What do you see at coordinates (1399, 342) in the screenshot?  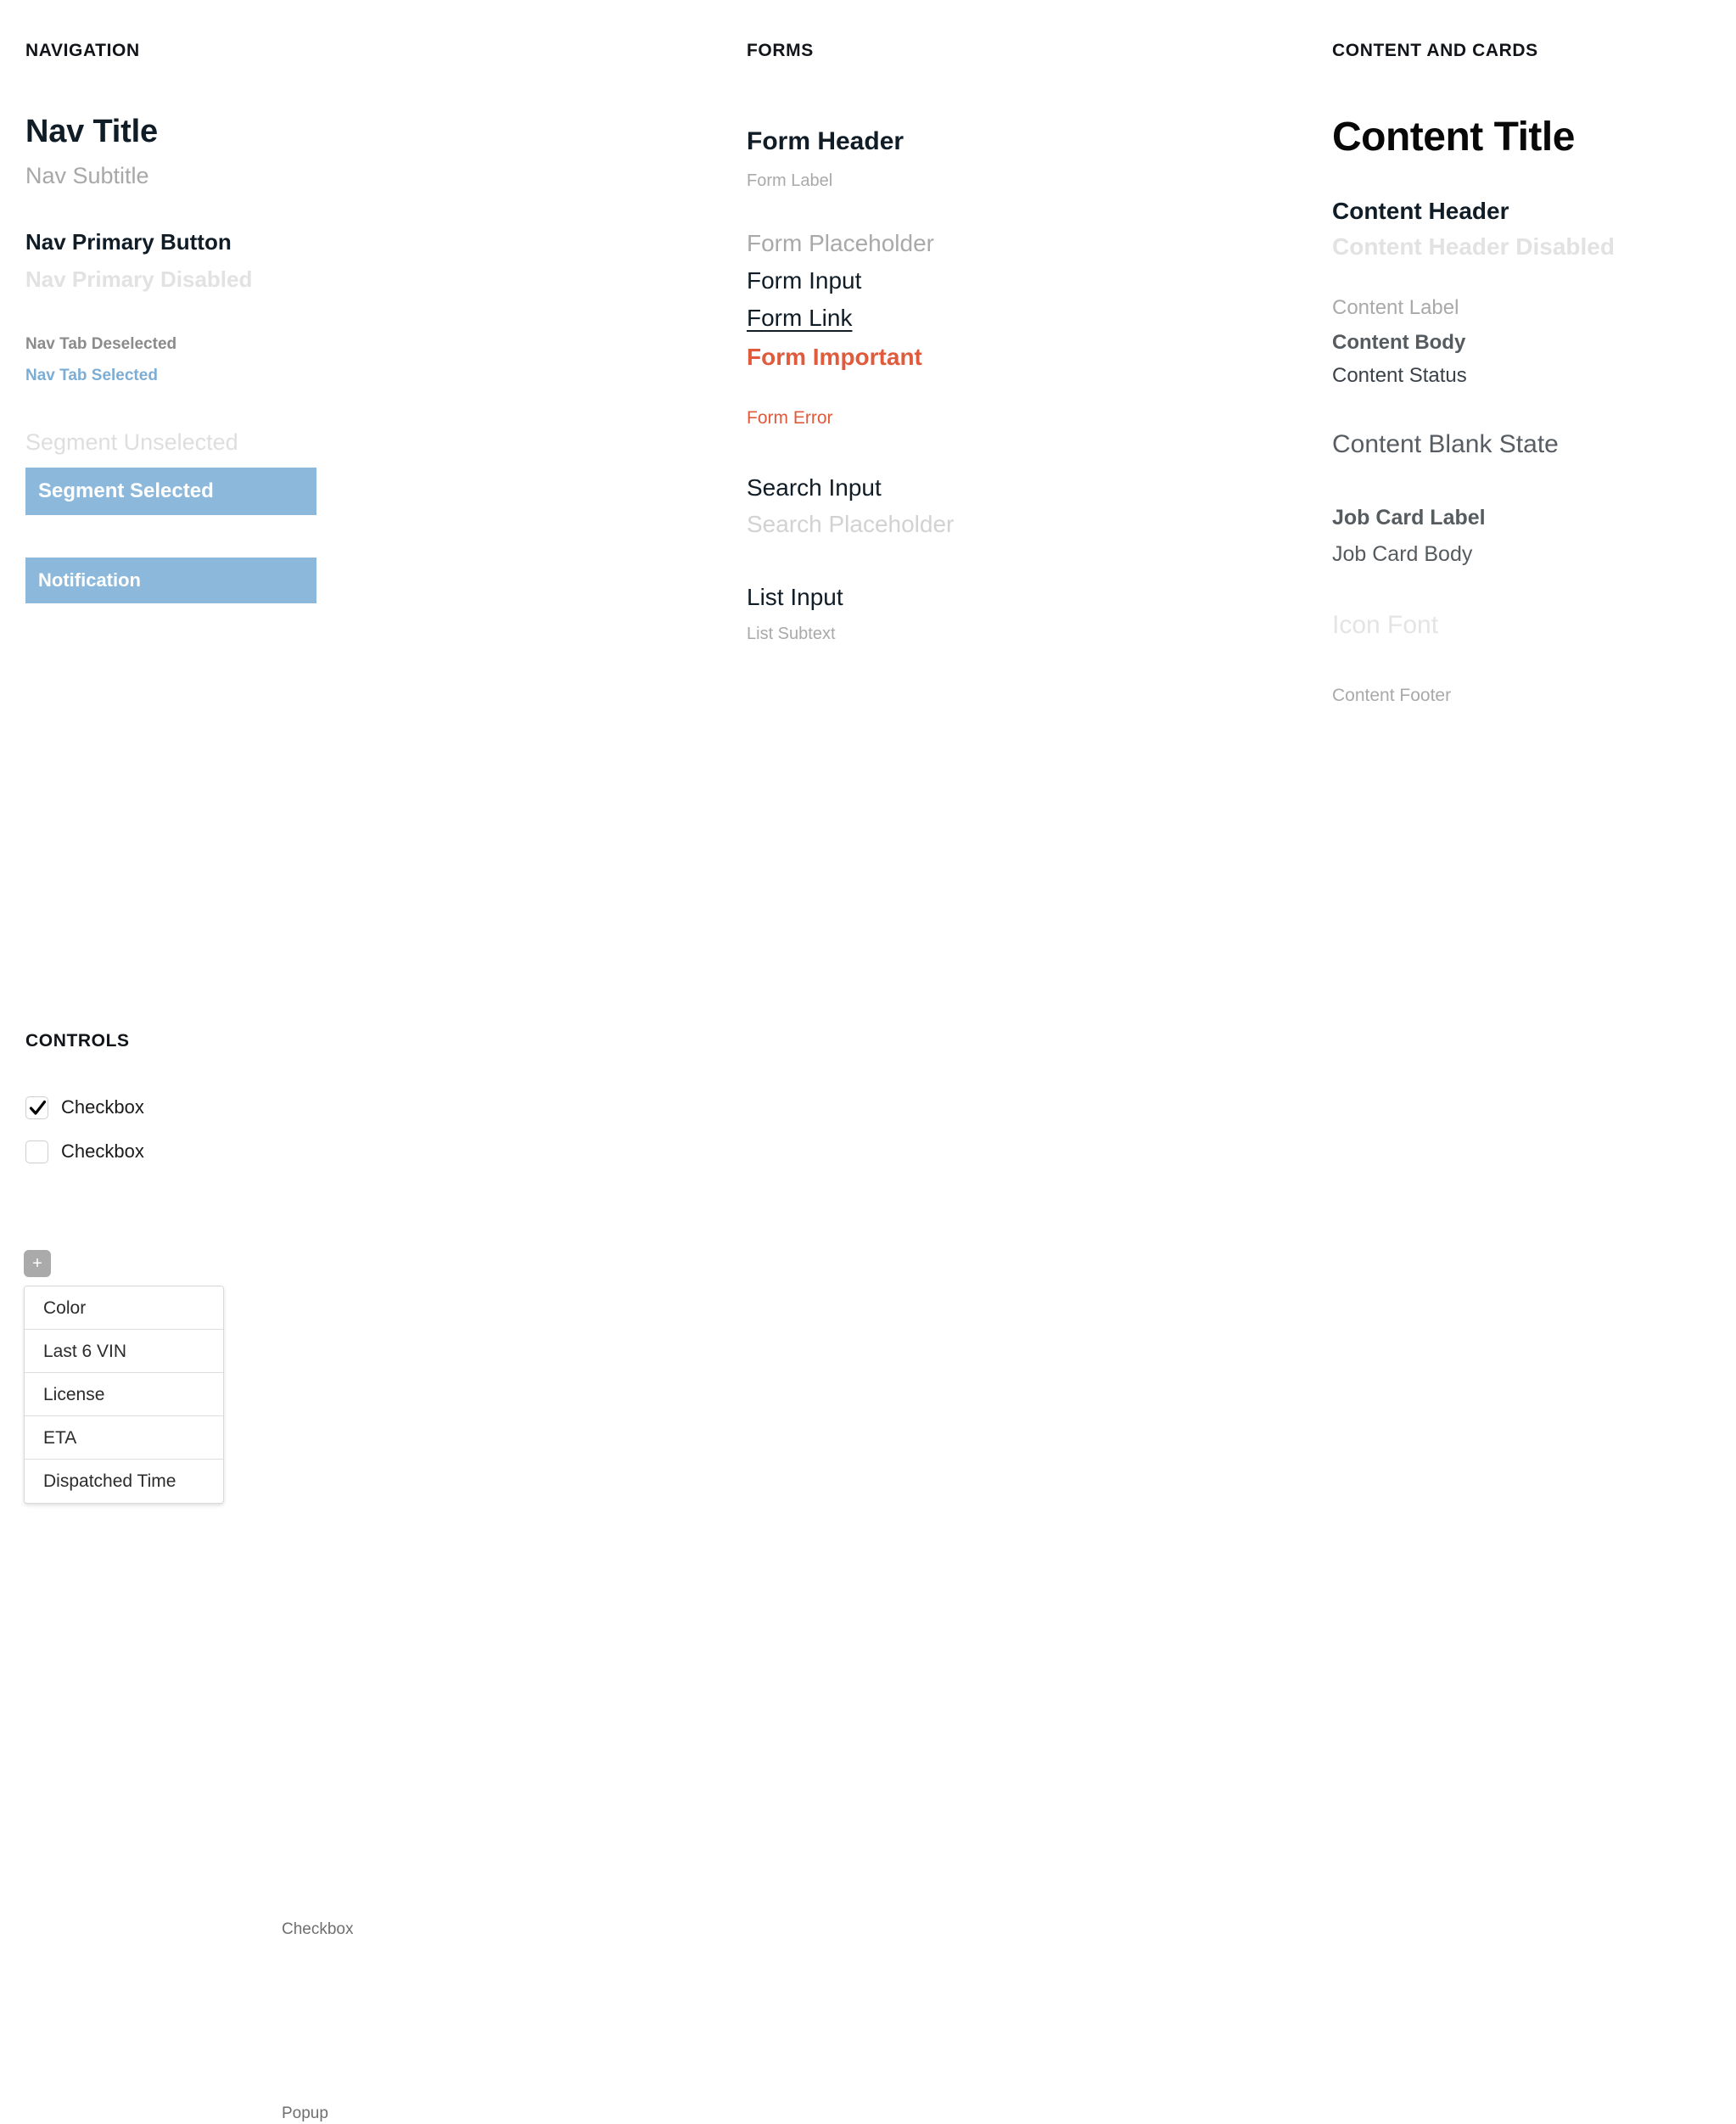 I see `content-body: Content Body` at bounding box center [1399, 342].